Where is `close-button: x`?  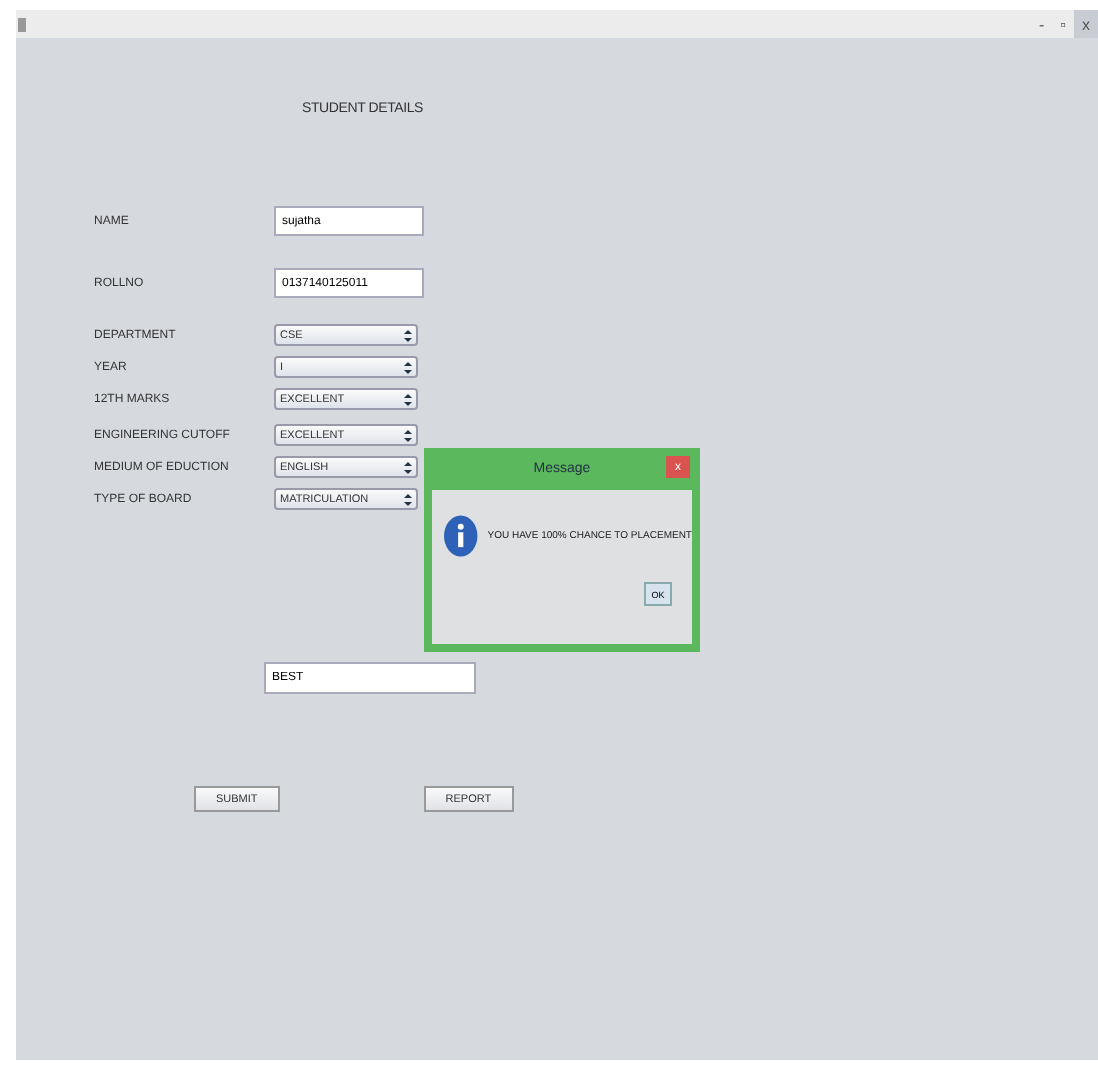
close-button: x is located at coordinates (1086, 24).